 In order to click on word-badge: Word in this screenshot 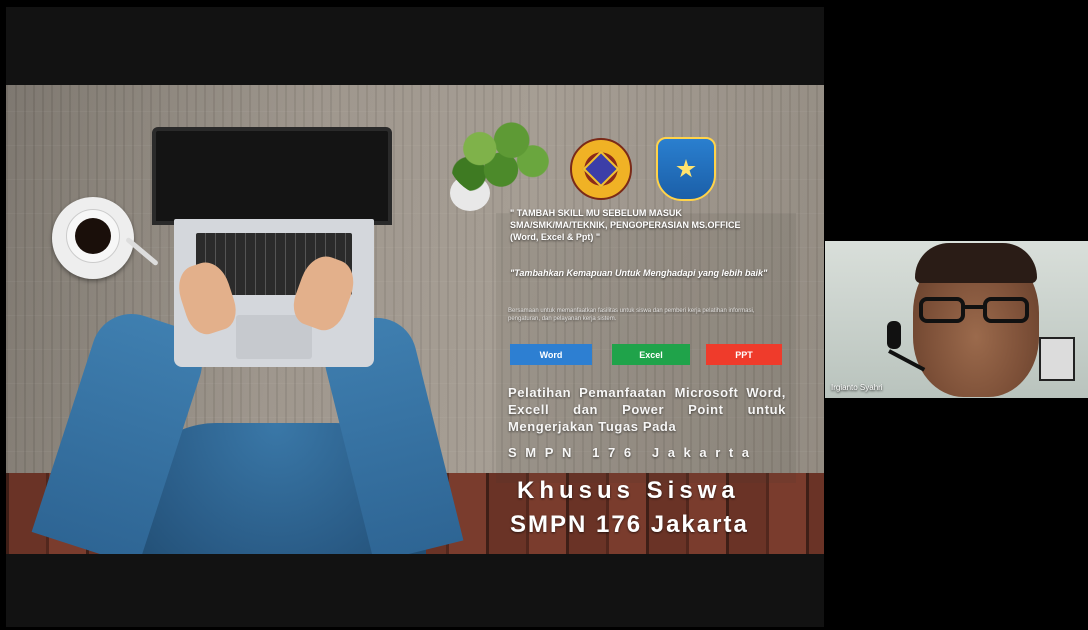, I will do `click(551, 354)`.